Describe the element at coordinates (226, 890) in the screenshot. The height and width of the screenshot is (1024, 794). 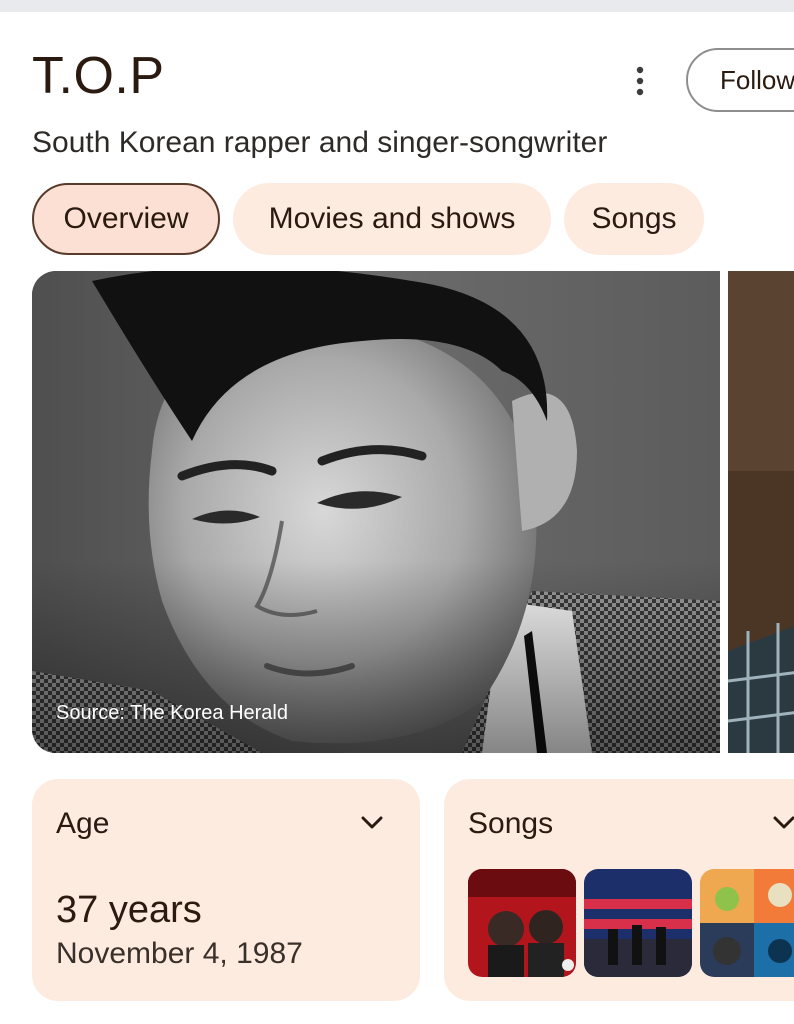
I see `age-card: Age 37 years November 4, 1987` at that location.